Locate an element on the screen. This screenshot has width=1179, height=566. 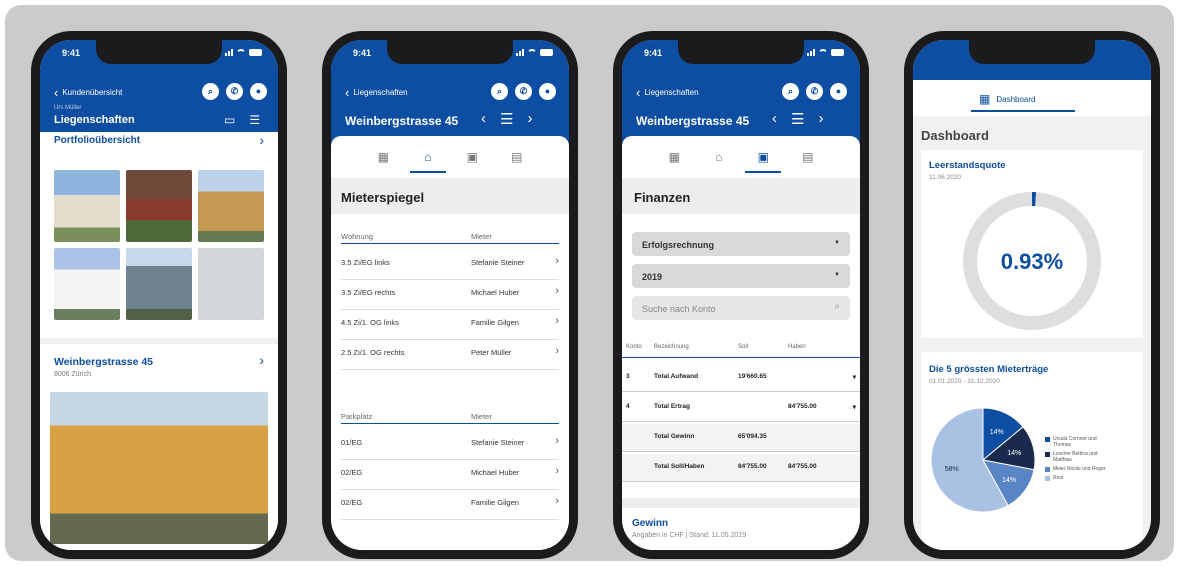
list-icon: ☰ is located at coordinates (254, 120).